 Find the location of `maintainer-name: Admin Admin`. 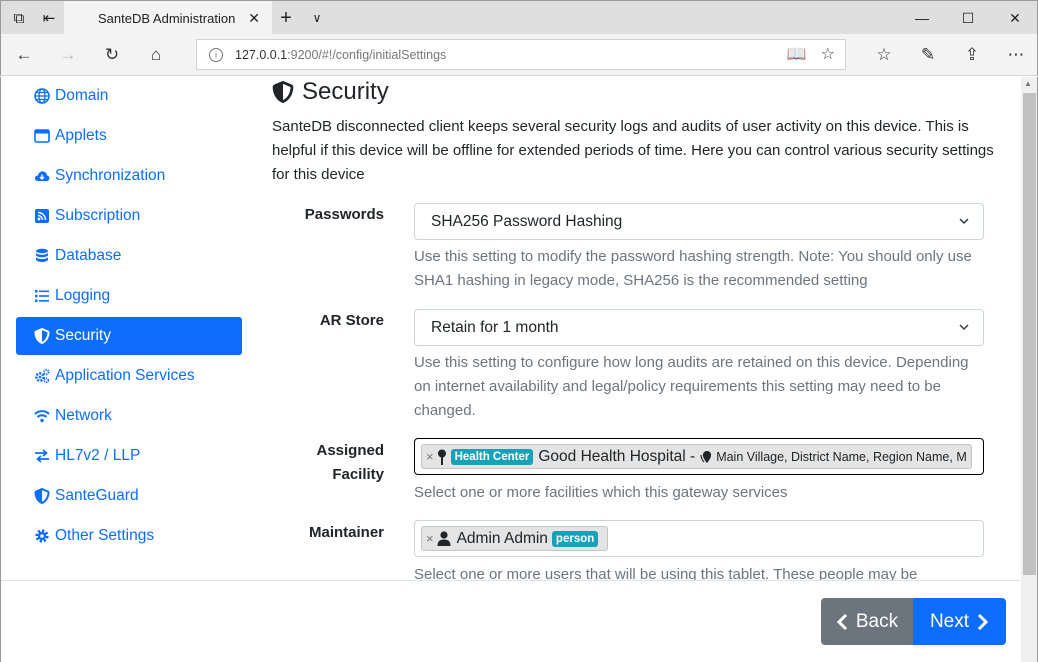

maintainer-name: Admin Admin is located at coordinates (502, 538).